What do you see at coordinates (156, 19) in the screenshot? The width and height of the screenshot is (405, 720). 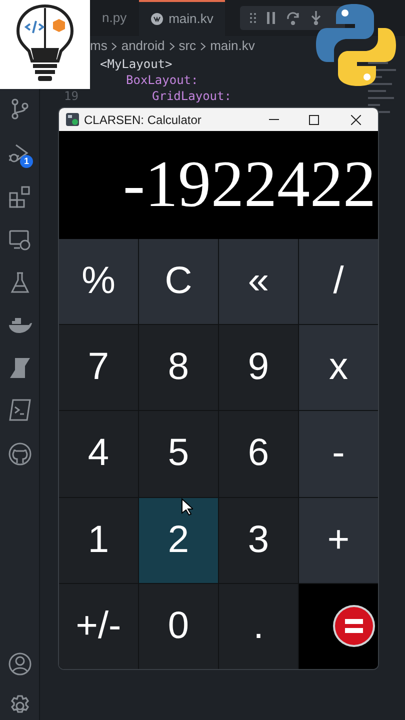 I see `file-icon` at bounding box center [156, 19].